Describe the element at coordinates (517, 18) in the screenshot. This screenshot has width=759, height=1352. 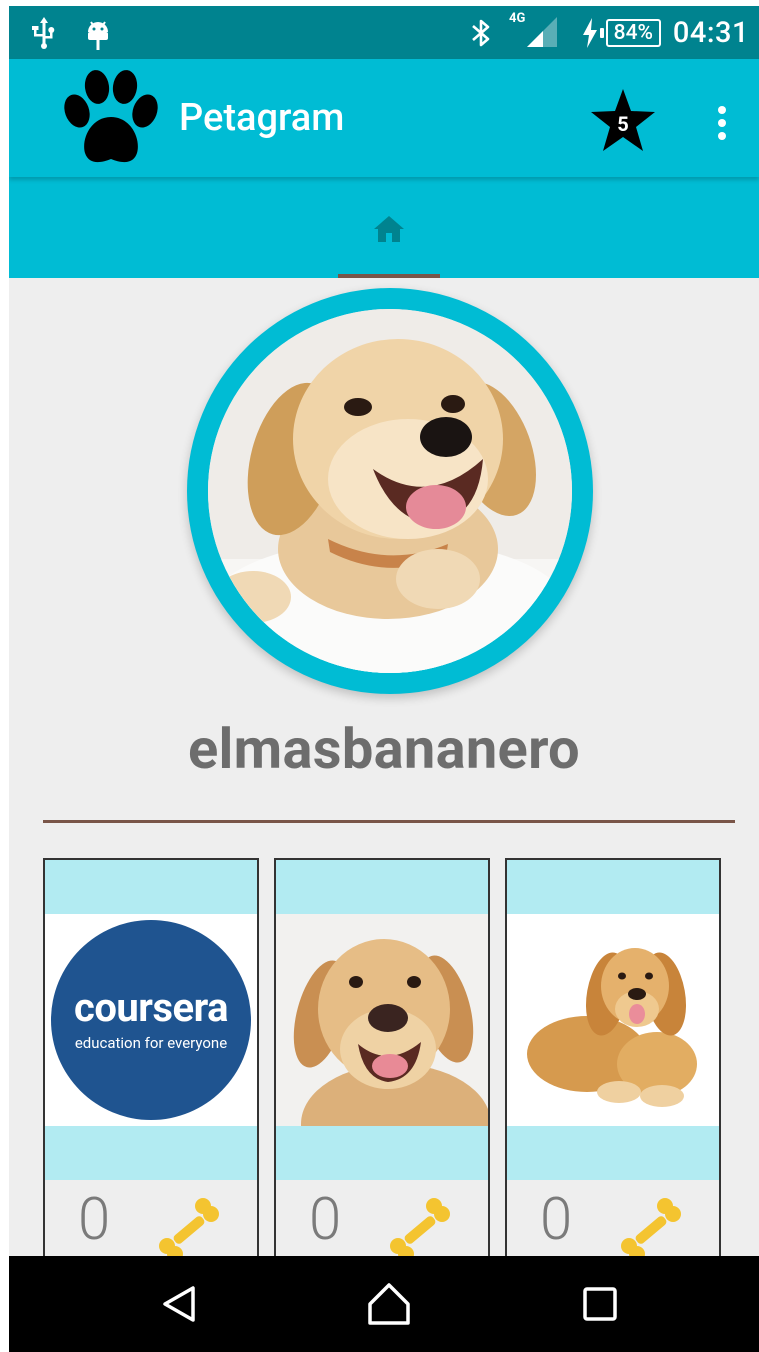
I see `network-type: 4G` at that location.